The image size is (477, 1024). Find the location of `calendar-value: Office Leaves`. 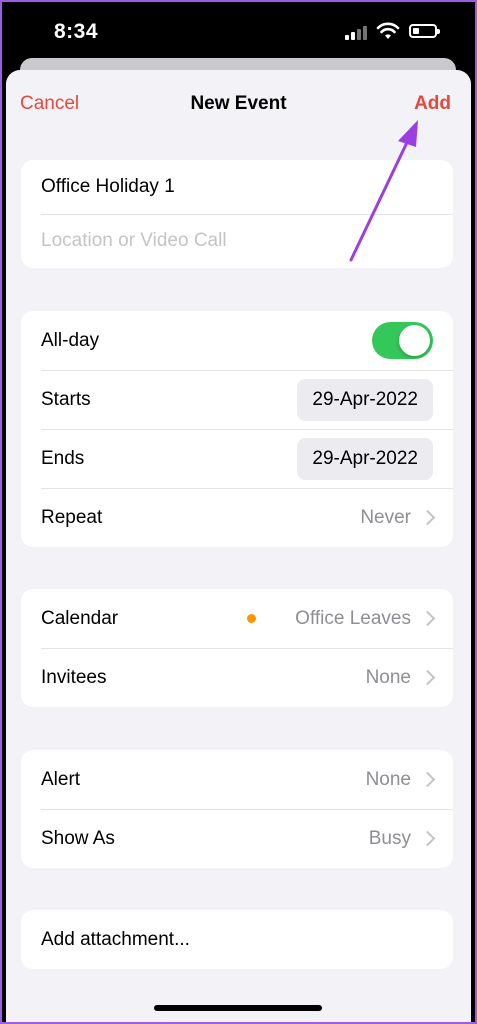

calendar-value: Office Leaves is located at coordinates (353, 618).